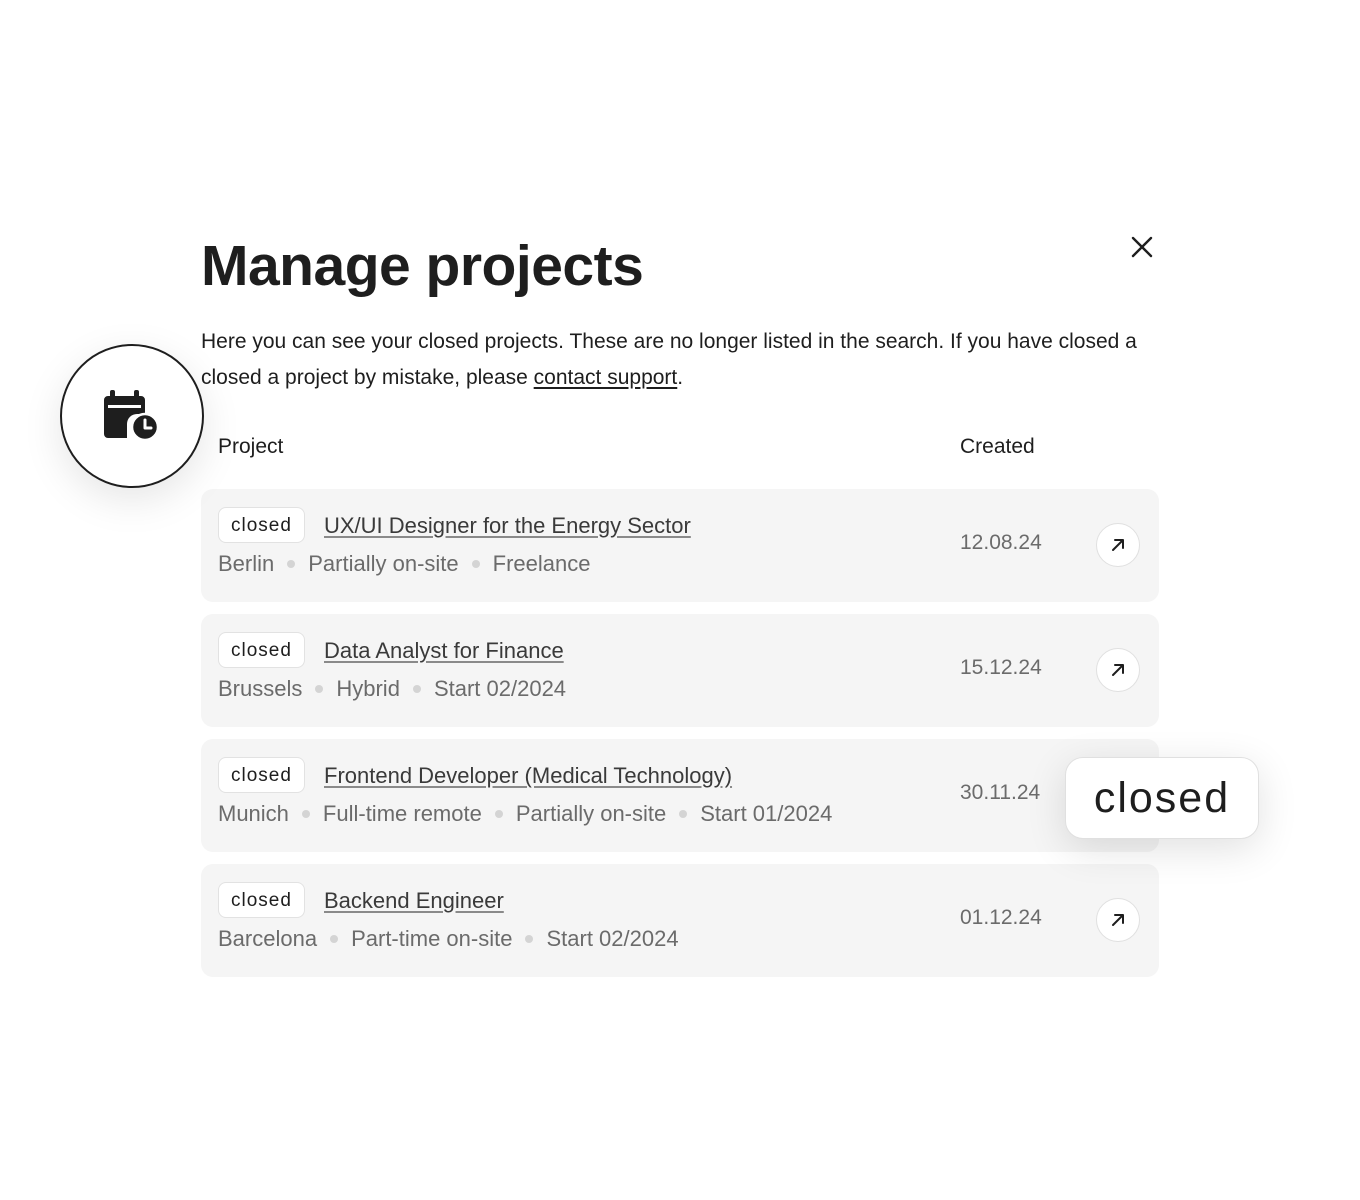  Describe the element at coordinates (1001, 917) in the screenshot. I see `created-date: 01.12.24` at that location.